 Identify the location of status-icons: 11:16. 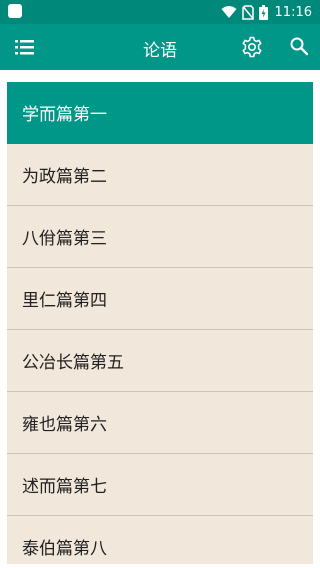
(266, 12).